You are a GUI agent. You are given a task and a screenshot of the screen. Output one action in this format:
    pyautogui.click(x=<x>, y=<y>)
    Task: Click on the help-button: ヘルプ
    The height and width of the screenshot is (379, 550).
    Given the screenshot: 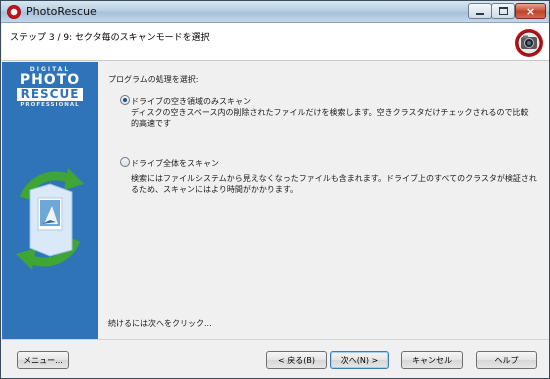 What is the action you would take?
    pyautogui.click(x=506, y=360)
    